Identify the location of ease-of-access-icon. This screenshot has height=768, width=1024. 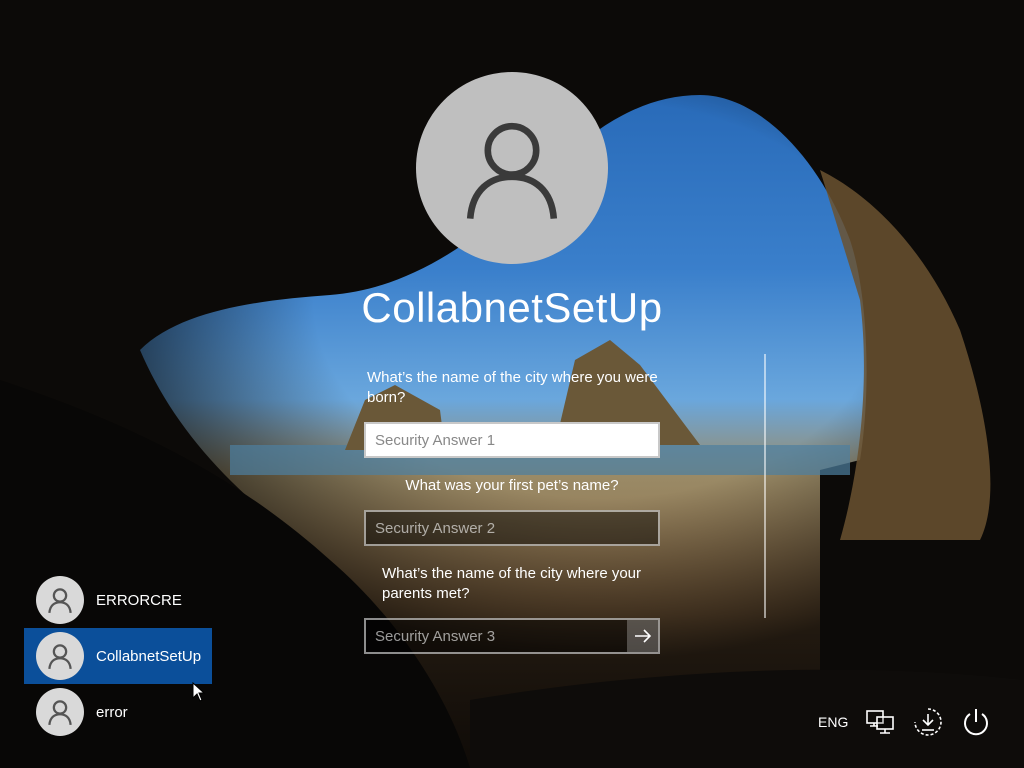
(928, 722).